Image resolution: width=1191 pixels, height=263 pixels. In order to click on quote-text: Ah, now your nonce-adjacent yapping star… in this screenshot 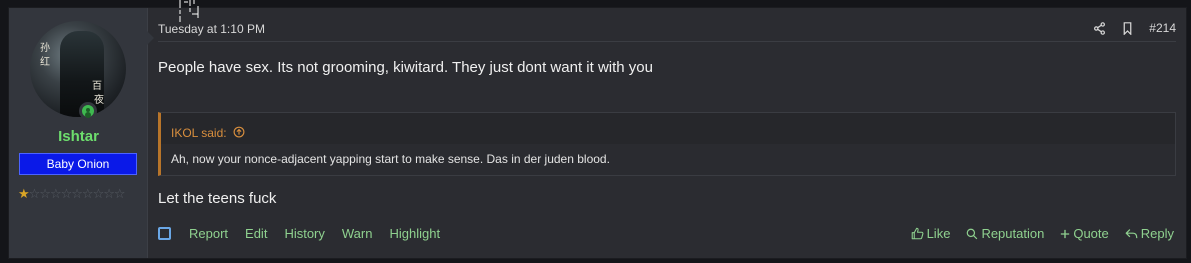, I will do `click(668, 159)`.